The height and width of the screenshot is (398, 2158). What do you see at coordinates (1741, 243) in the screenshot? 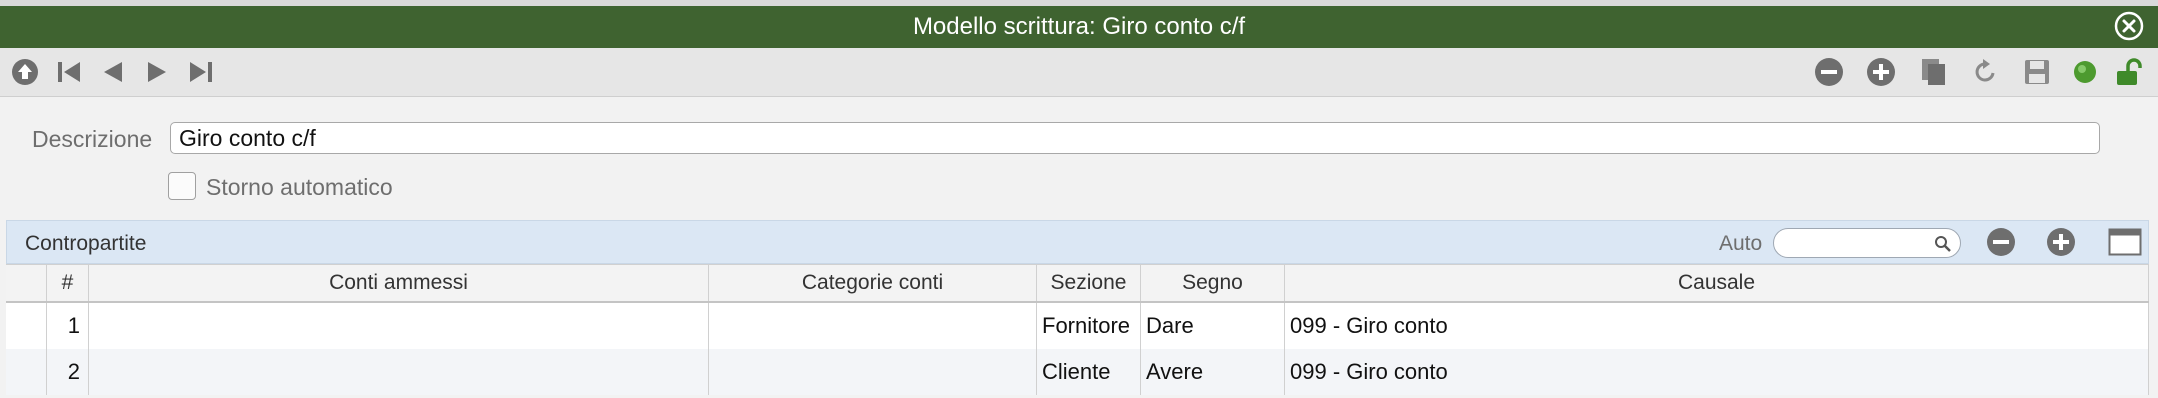
I see `auto-label: Auto` at bounding box center [1741, 243].